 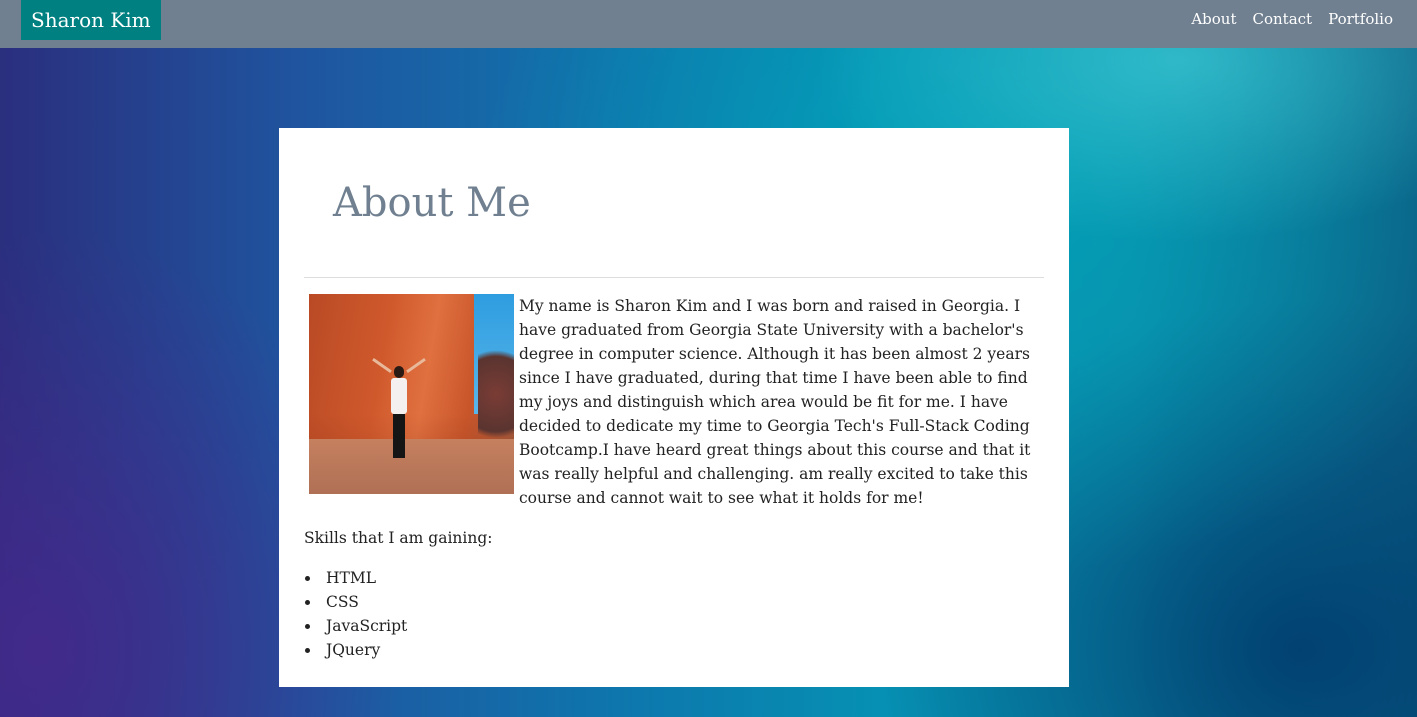 What do you see at coordinates (399, 372) in the screenshot?
I see `photo-person-head` at bounding box center [399, 372].